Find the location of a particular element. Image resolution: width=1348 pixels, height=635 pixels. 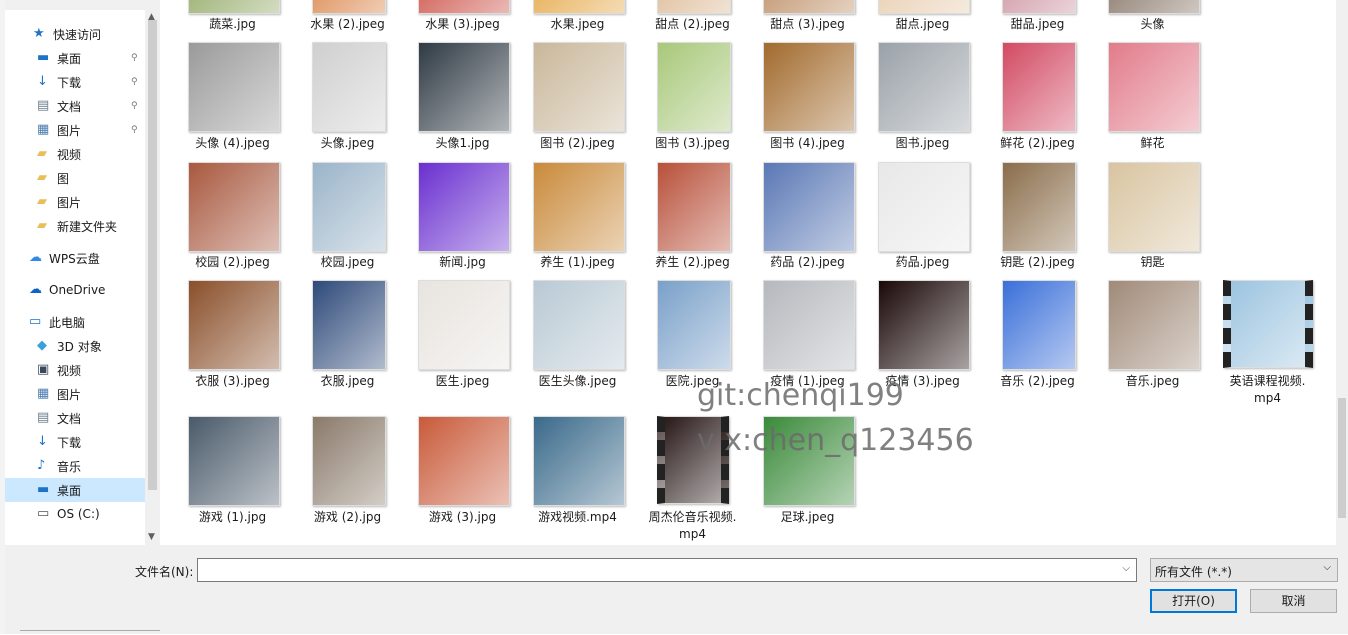

file-item: 蔬菜.jpg is located at coordinates (232, 272).